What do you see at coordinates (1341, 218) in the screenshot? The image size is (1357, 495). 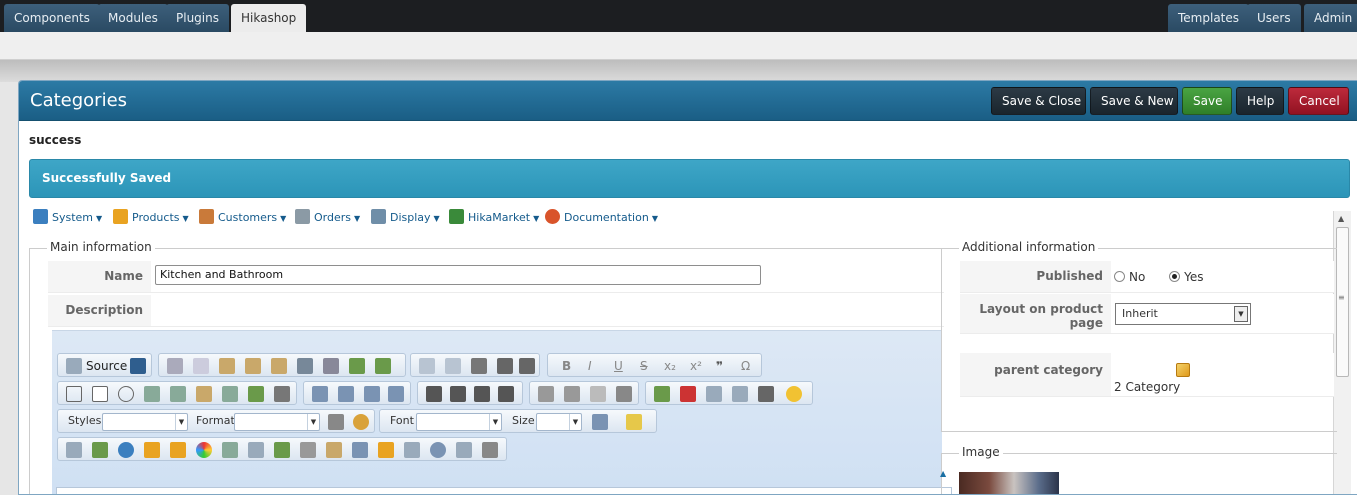 I see `scroll-up-icon: ▲` at bounding box center [1341, 218].